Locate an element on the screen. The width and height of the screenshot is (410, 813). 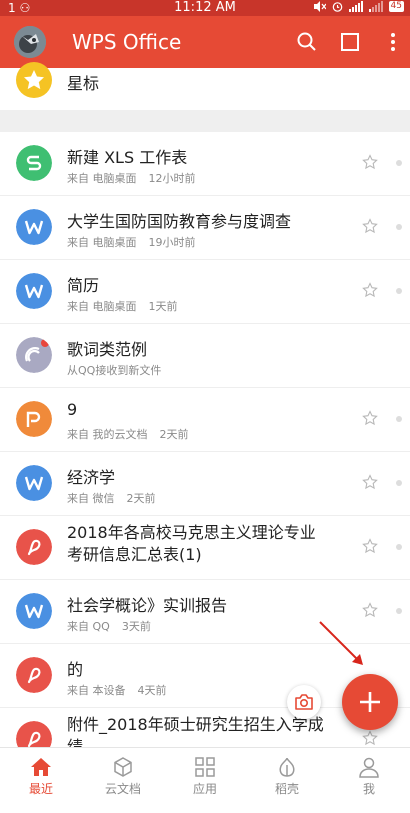
more-vert-icon is located at coordinates (393, 42).